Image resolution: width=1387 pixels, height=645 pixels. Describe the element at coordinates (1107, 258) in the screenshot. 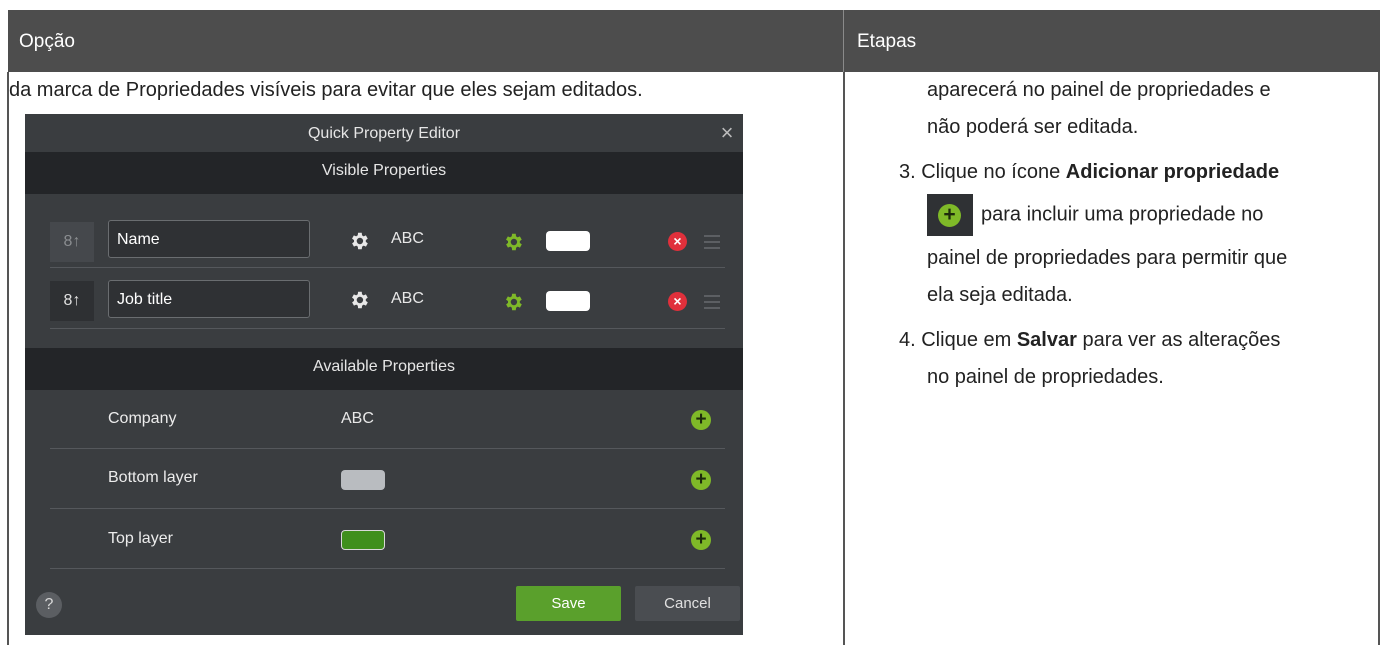

I see `step-text-line: painel de propriedades para permitir que` at that location.